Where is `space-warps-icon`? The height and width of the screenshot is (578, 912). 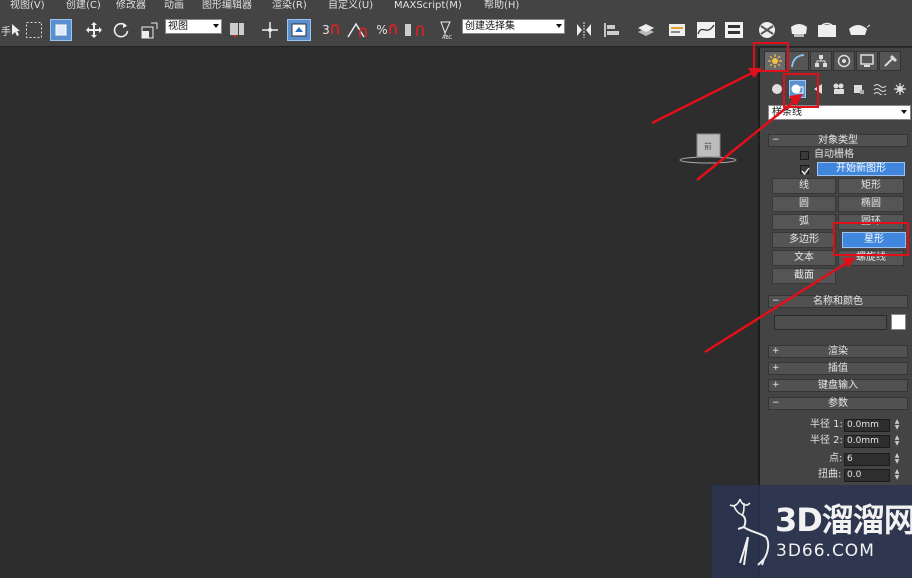
space-warps-icon is located at coordinates (879, 89).